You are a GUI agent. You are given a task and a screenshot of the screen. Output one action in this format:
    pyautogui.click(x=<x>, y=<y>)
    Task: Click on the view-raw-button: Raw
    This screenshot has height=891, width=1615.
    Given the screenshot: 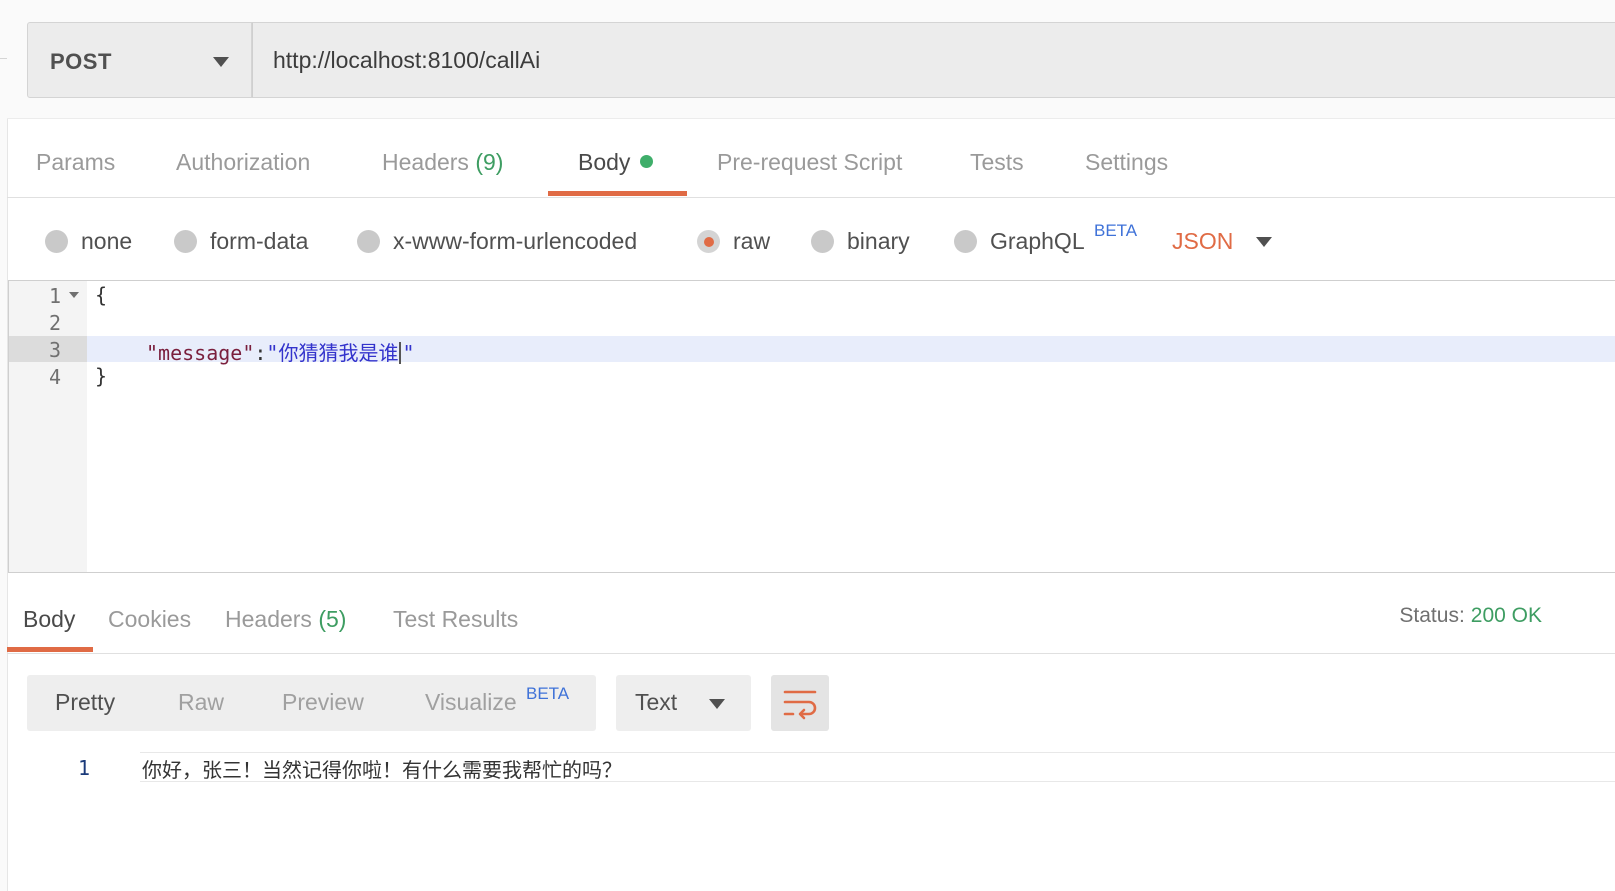 What is the action you would take?
    pyautogui.click(x=201, y=702)
    